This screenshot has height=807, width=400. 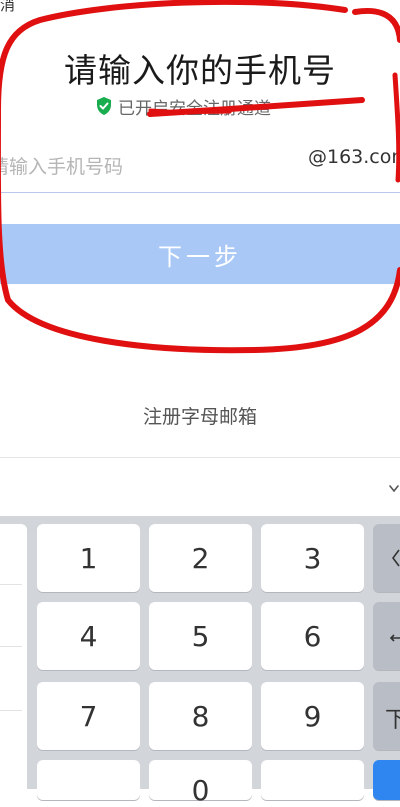 What do you see at coordinates (88, 780) in the screenshot?
I see `key-blank-left` at bounding box center [88, 780].